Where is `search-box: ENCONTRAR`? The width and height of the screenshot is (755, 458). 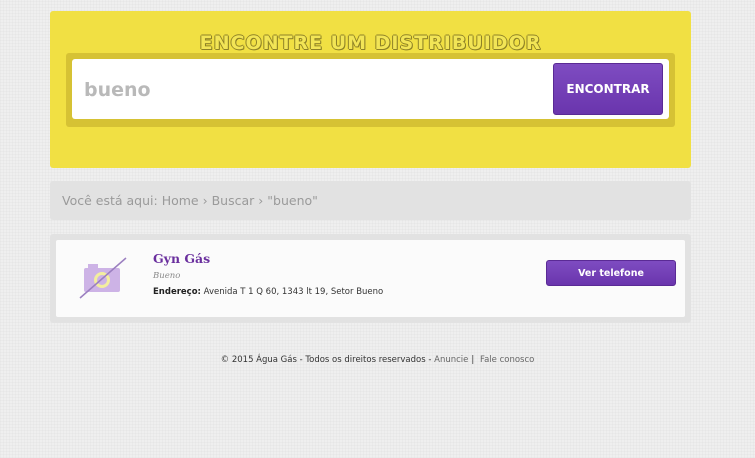
search-box: ENCONTRAR is located at coordinates (370, 89).